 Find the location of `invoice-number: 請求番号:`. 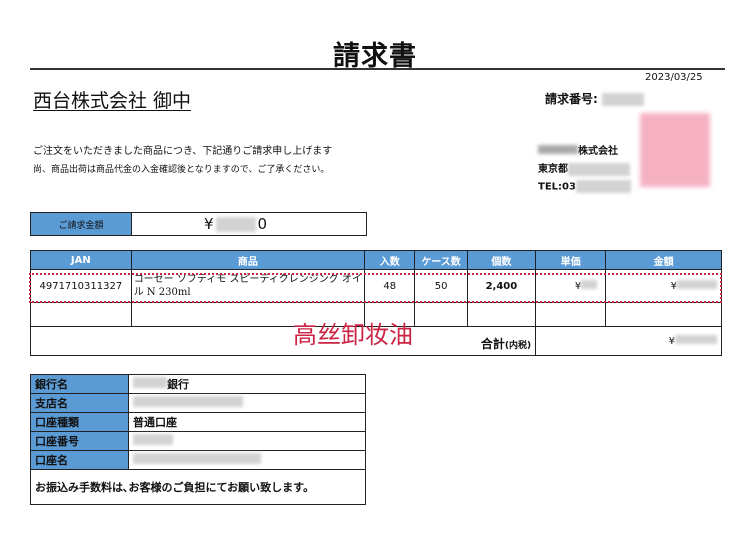

invoice-number: 請求番号: is located at coordinates (594, 98).